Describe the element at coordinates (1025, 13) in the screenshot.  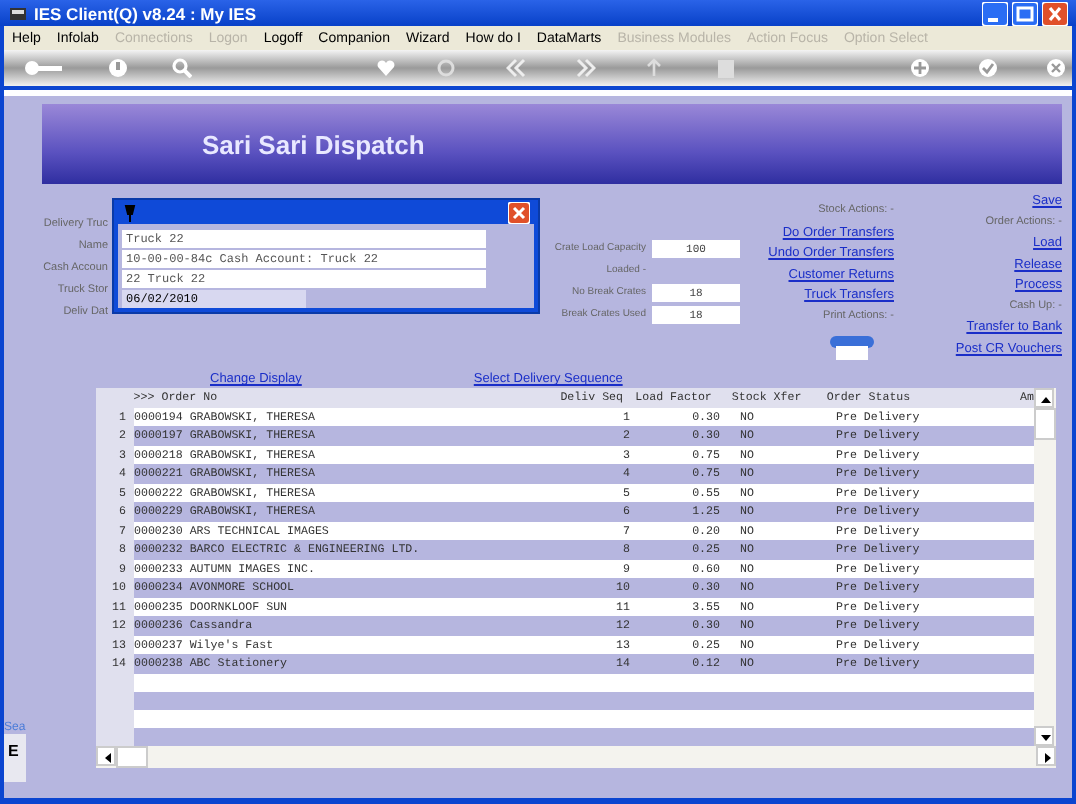
I see `maximize-button` at that location.